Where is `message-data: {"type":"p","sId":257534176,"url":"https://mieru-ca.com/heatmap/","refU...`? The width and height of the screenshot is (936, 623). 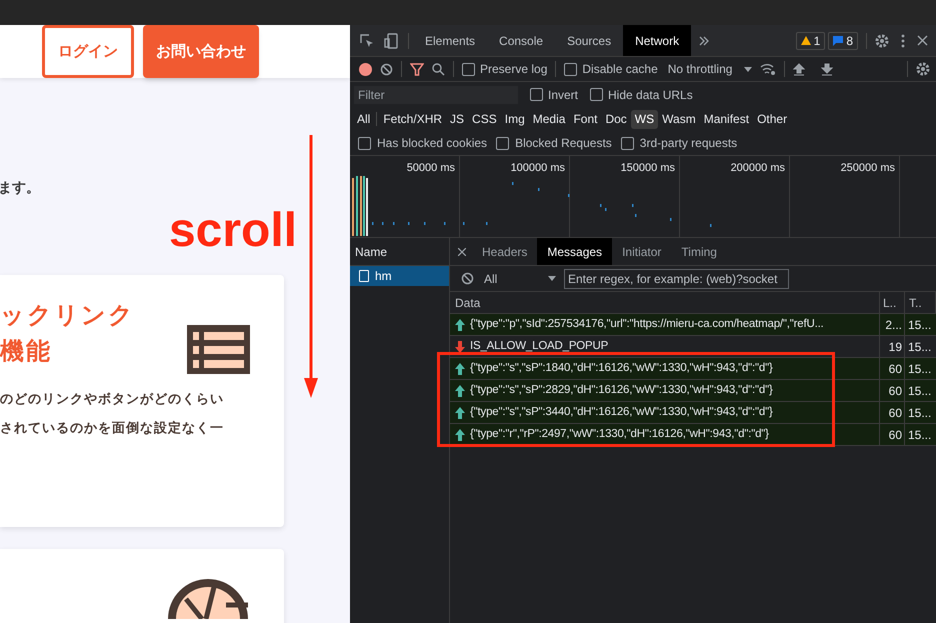 message-data: {"type":"p","sId":257534176,"url":"https://mieru-ca.com/heatmap/","refU... is located at coordinates (647, 324).